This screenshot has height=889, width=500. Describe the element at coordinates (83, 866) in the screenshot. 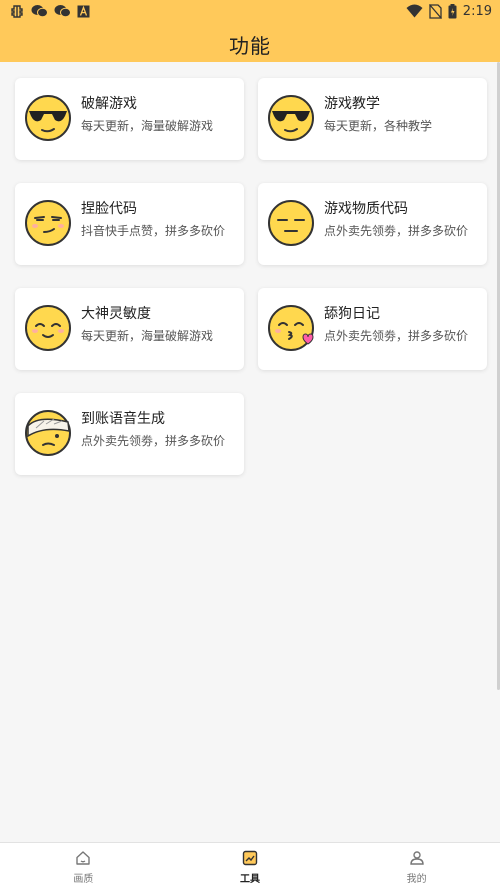

I see `nav-item-quality: 画质` at that location.